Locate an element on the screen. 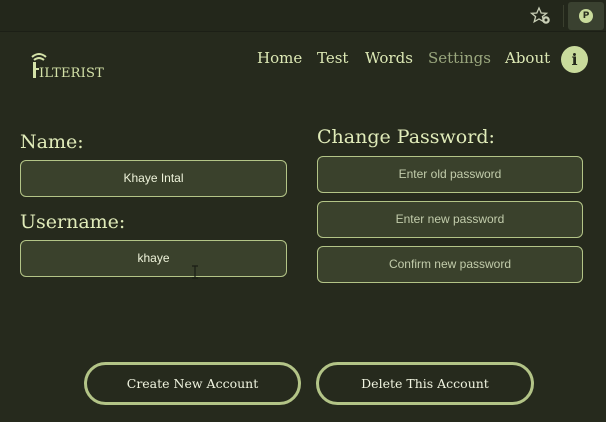  change-password-title: Change Password: is located at coordinates (406, 137).